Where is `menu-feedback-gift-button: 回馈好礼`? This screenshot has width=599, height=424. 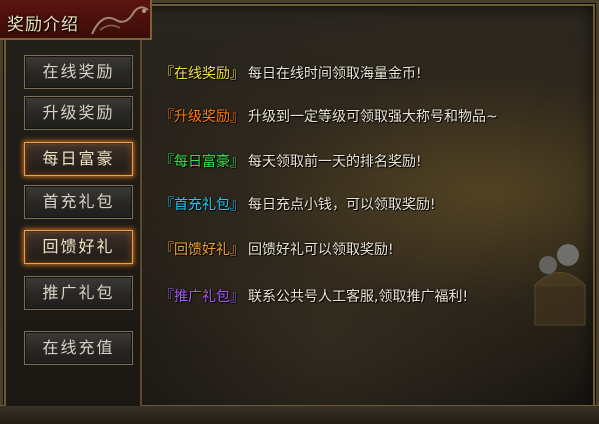 menu-feedback-gift-button: 回馈好礼 is located at coordinates (78, 247).